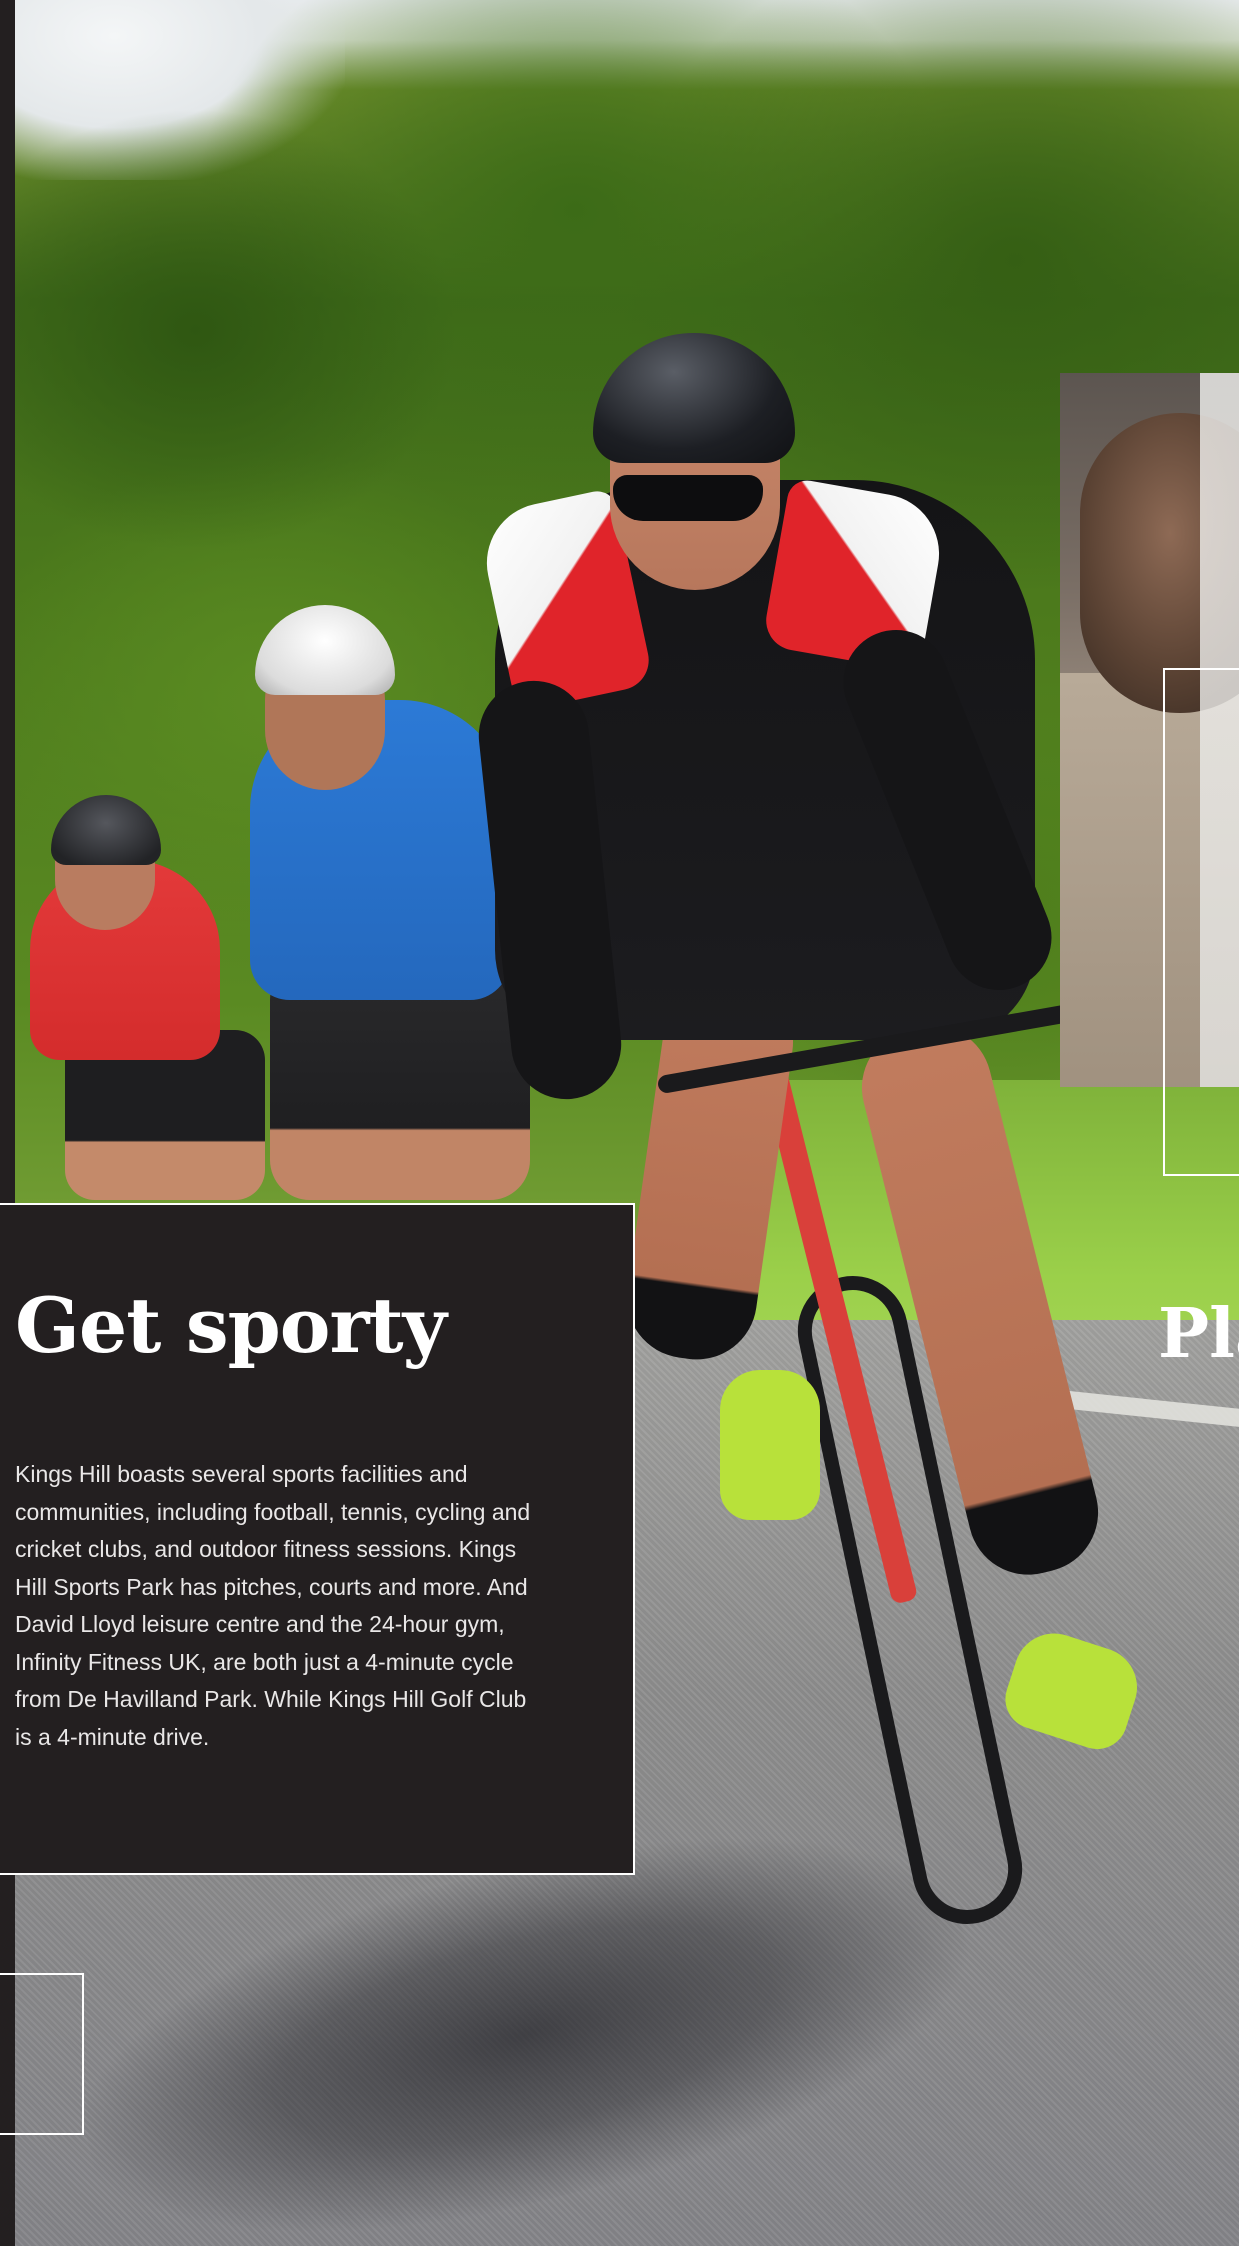 The width and height of the screenshot is (1239, 2246). I want to click on sport-section-title: Get sporty, so click(231, 1325).